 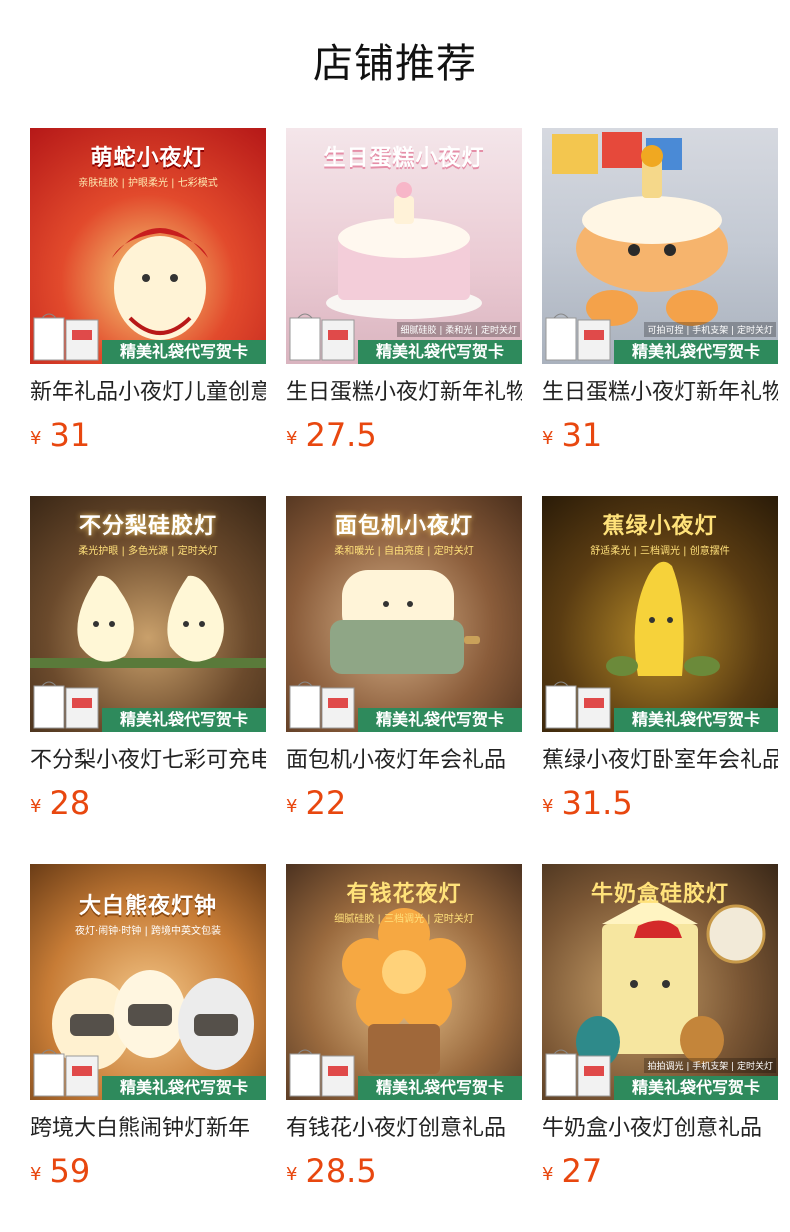 What do you see at coordinates (582, 1171) in the screenshot?
I see `product-price: 27` at bounding box center [582, 1171].